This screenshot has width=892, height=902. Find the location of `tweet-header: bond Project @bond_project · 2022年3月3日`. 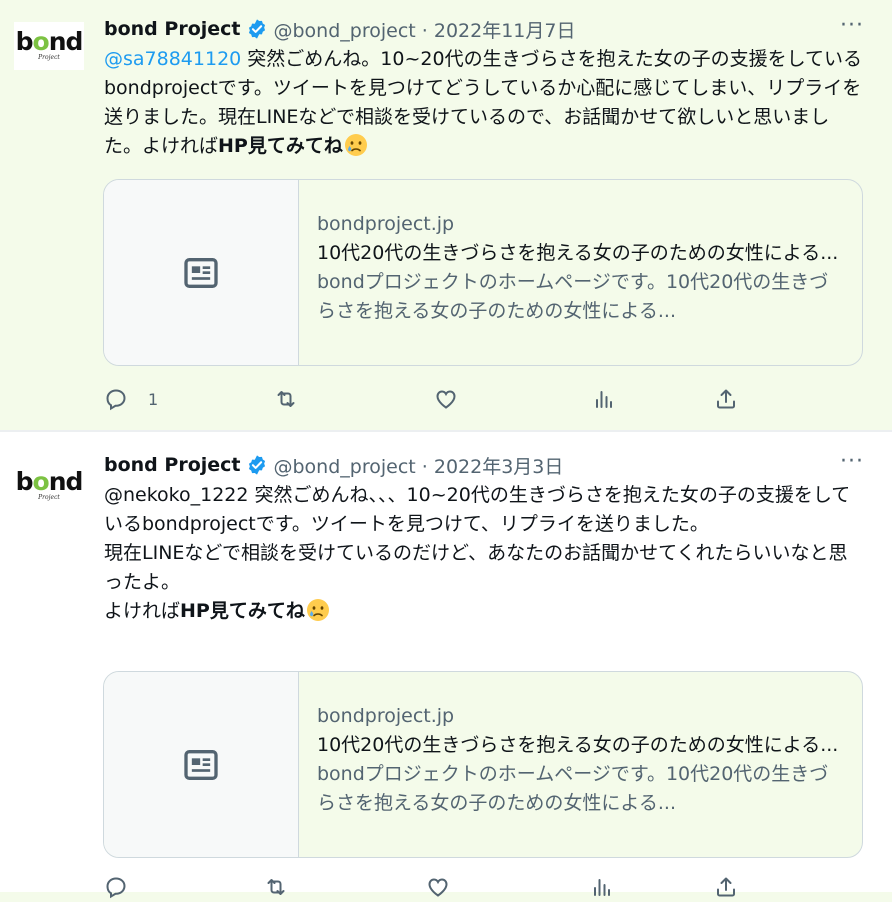

tweet-header: bond Project @bond_project · 2022年3月3日 is located at coordinates (333, 465).